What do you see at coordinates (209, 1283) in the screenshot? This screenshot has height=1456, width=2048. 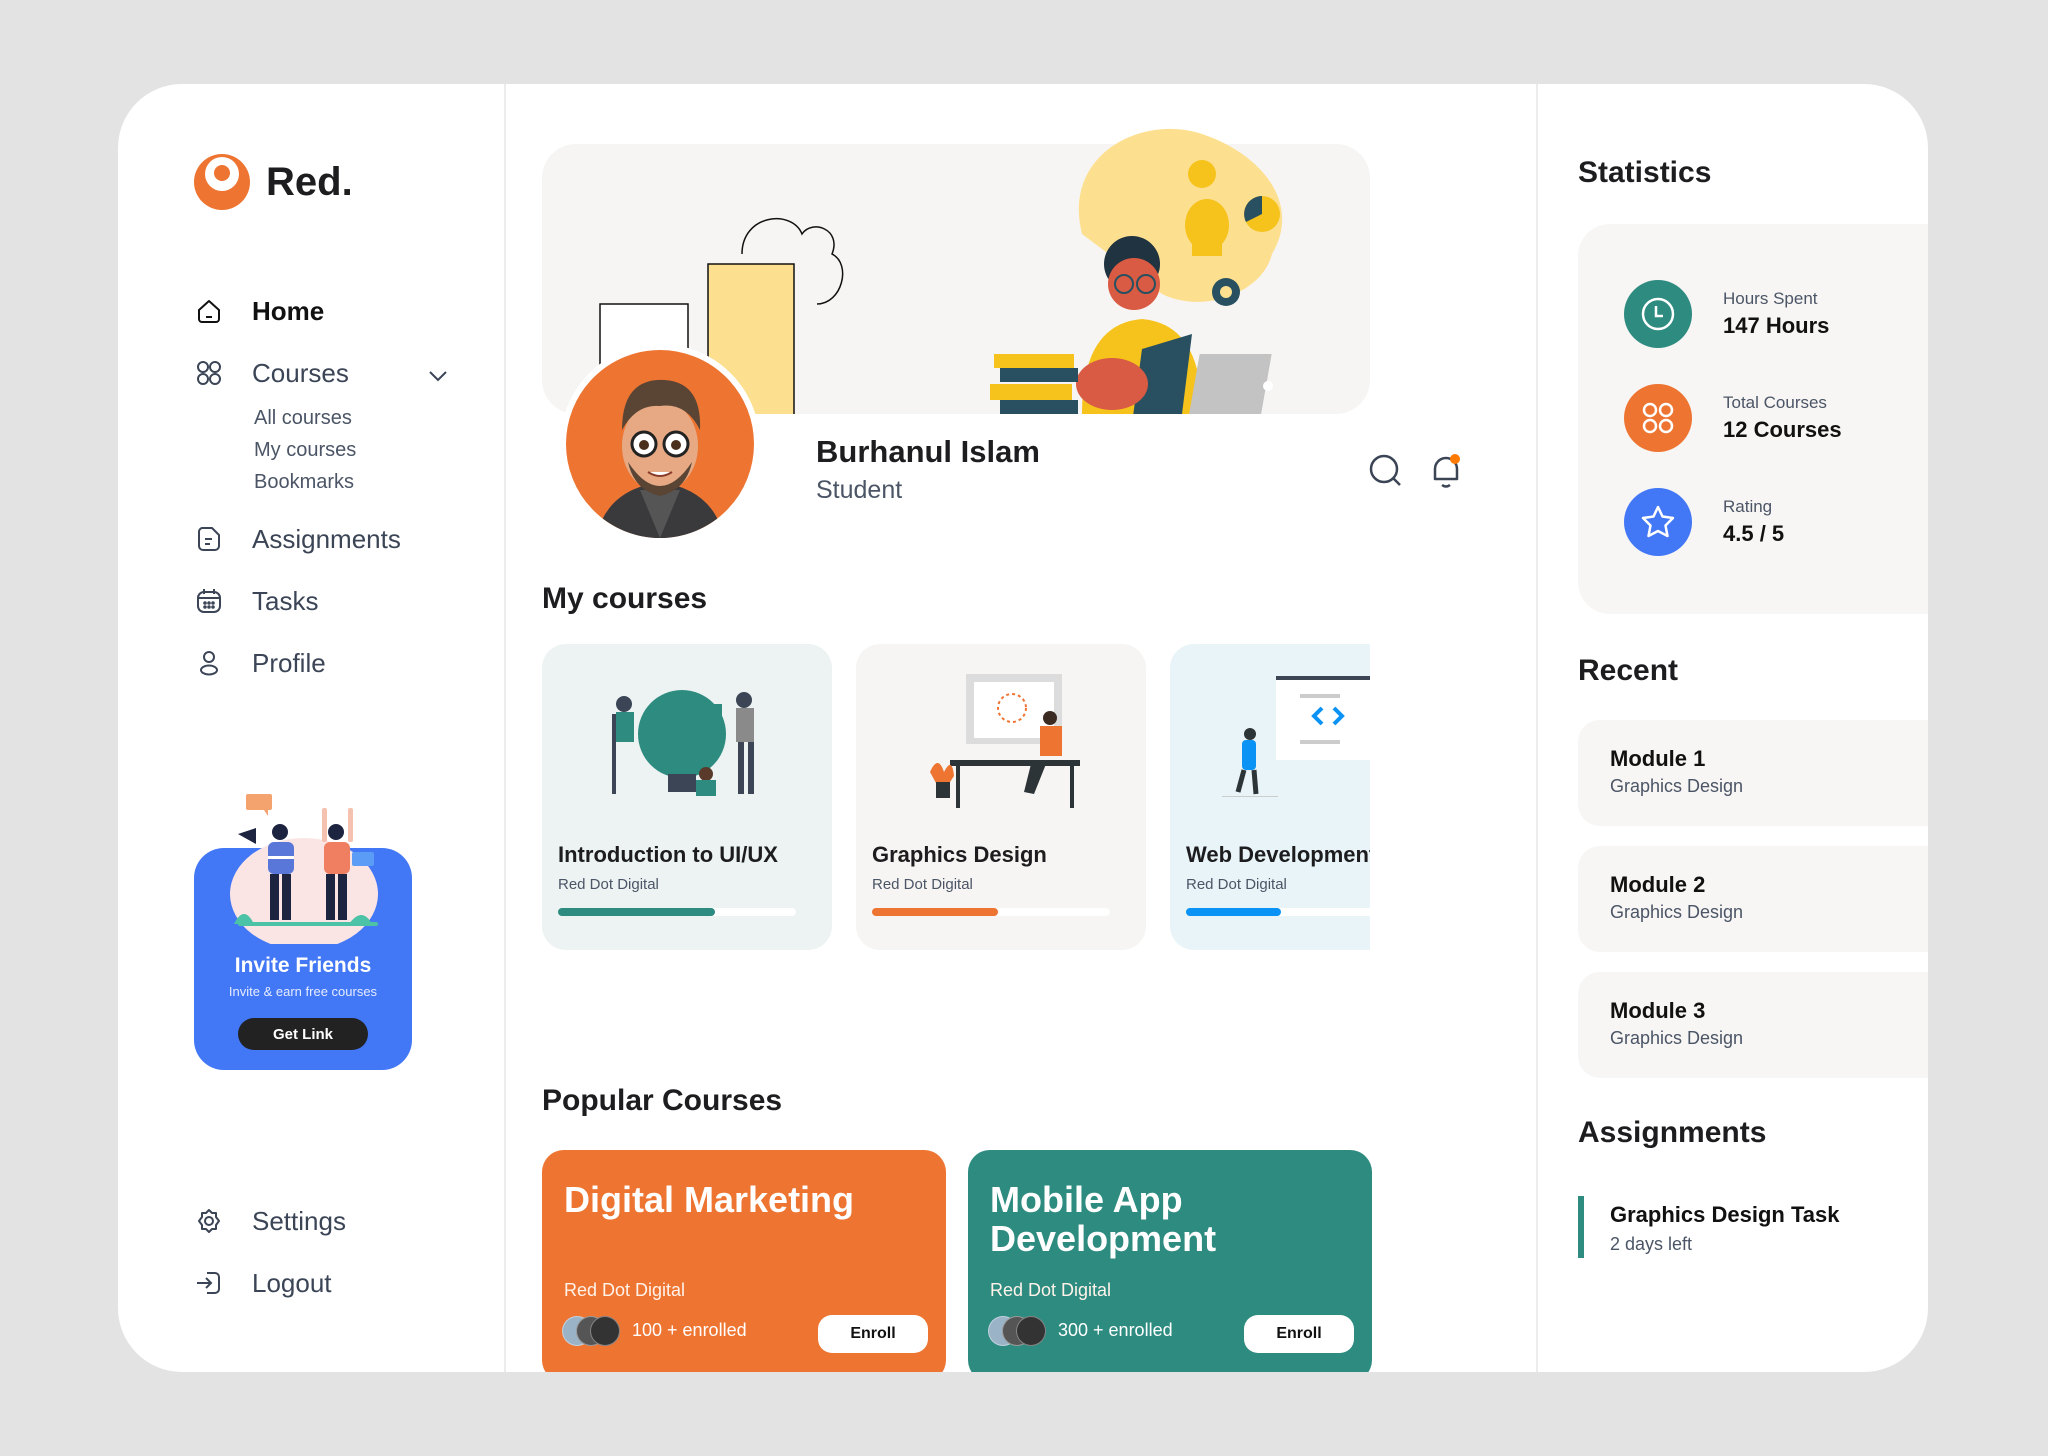 I see `logout-icon` at bounding box center [209, 1283].